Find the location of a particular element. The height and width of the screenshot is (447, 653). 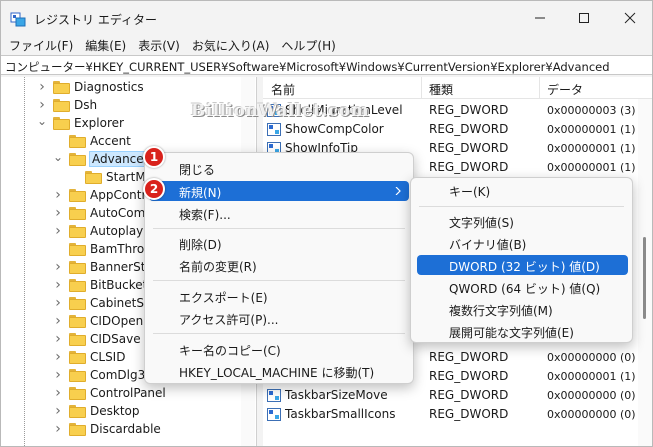

close-button is located at coordinates (629, 18).